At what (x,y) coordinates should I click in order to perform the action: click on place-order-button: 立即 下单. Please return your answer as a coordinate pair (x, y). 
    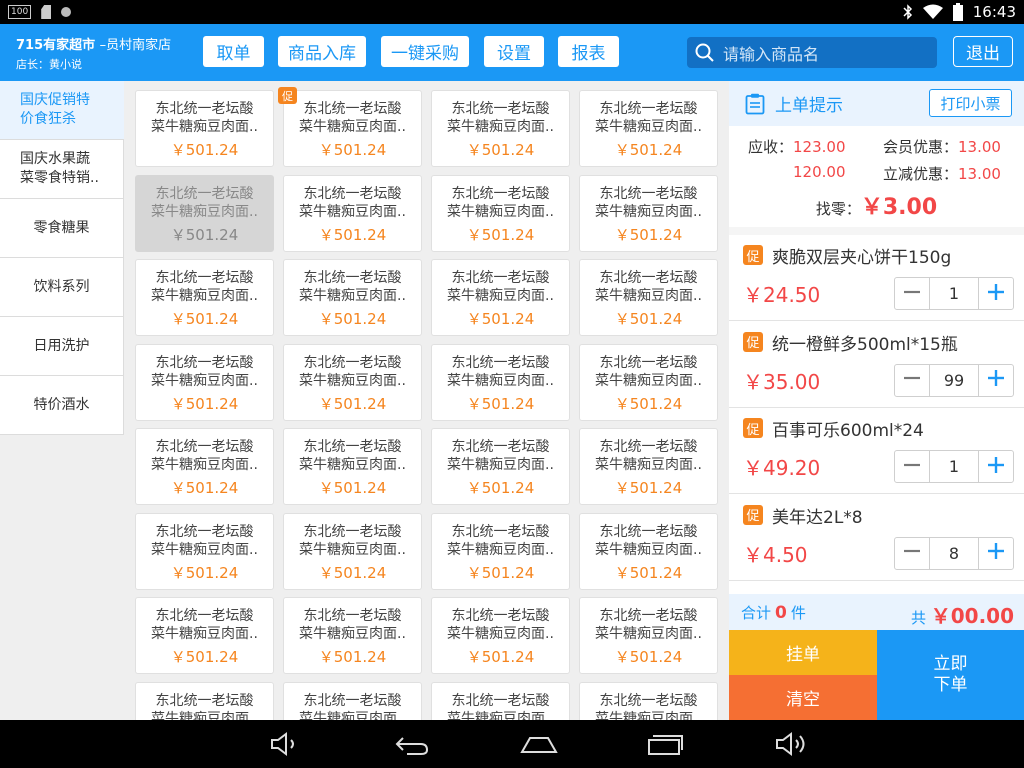
    Looking at the image, I should click on (950, 675).